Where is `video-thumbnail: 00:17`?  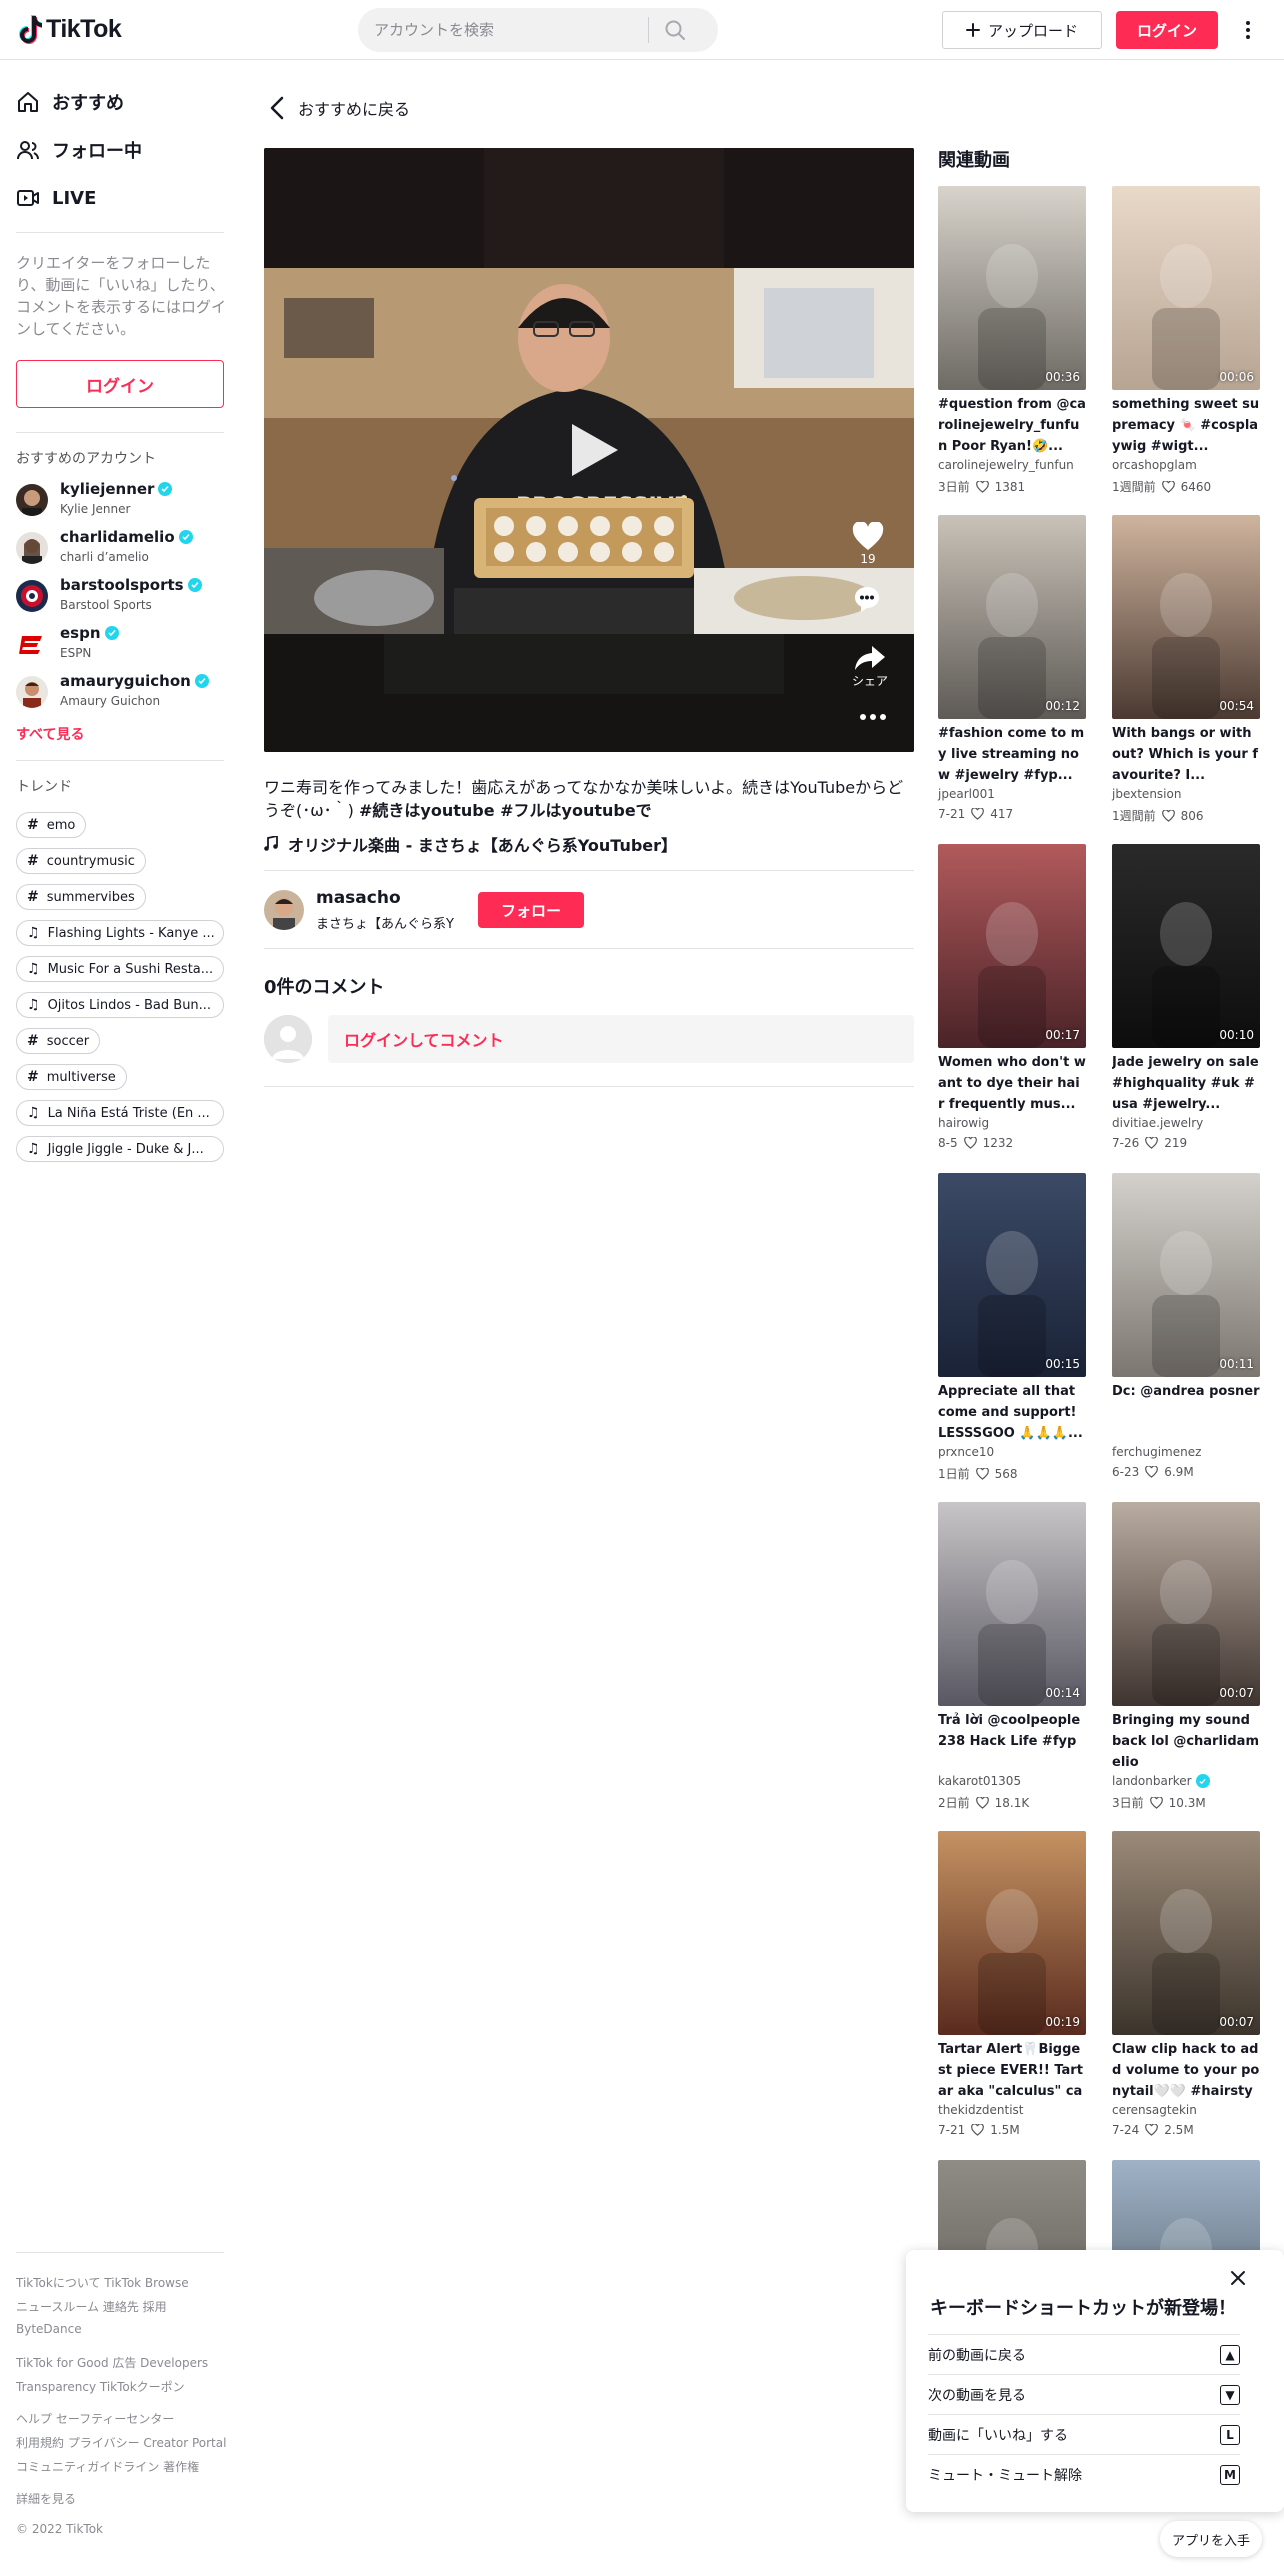
video-thumbnail: 00:17 is located at coordinates (1012, 946).